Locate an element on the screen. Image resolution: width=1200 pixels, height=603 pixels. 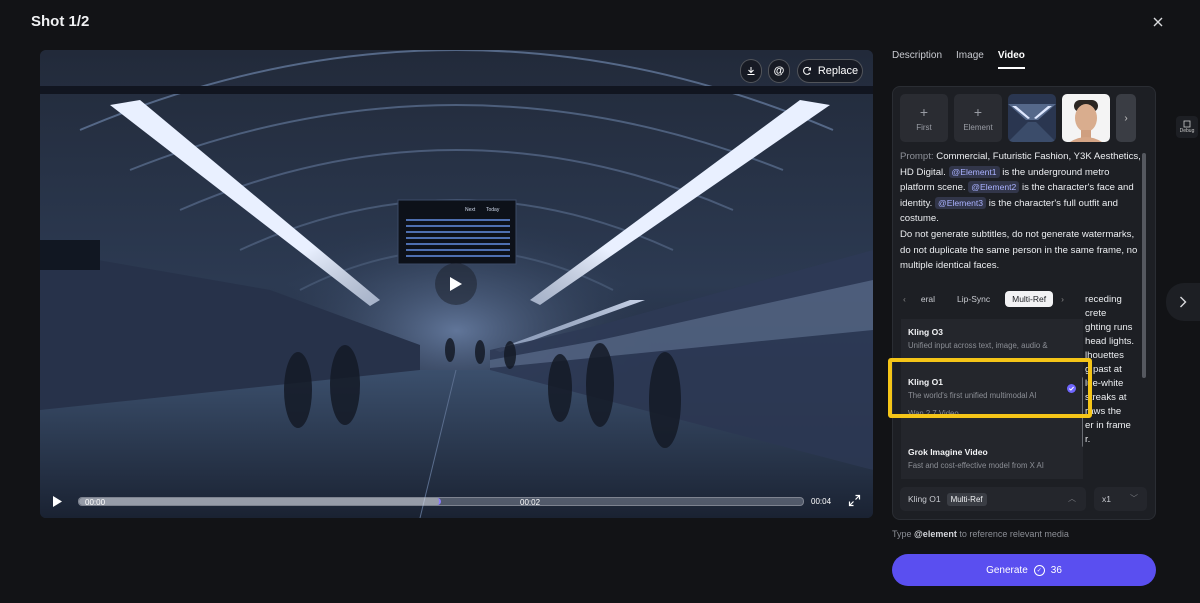
model-name: Grok Imagine Video is located at coordinates (948, 452).